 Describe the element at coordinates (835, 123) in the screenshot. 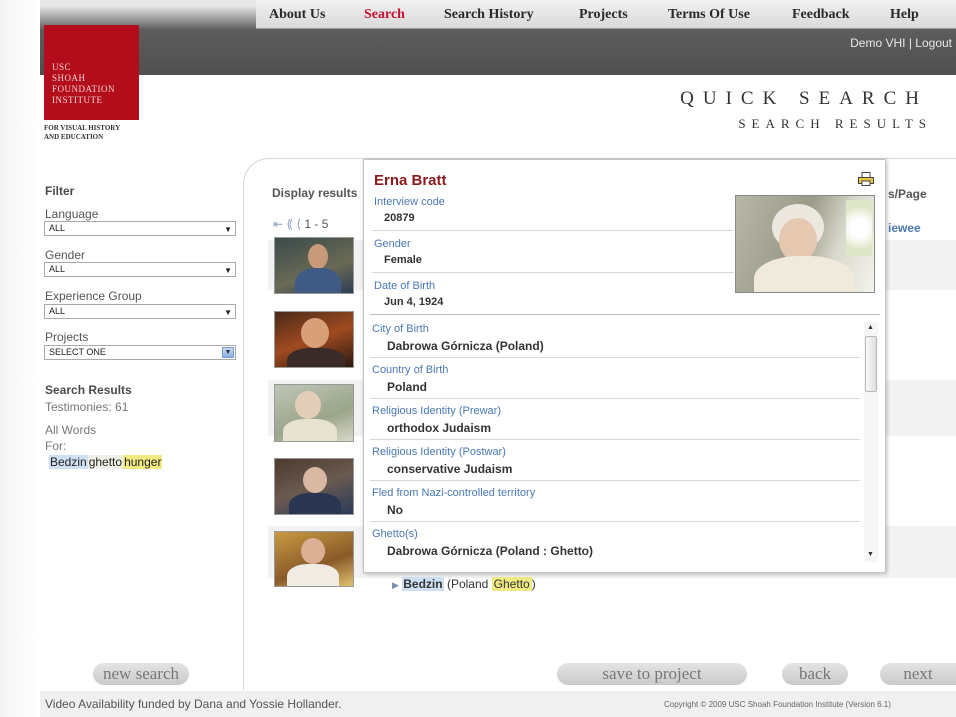

I see `page-subtitle: SEARCH RESULTS` at that location.